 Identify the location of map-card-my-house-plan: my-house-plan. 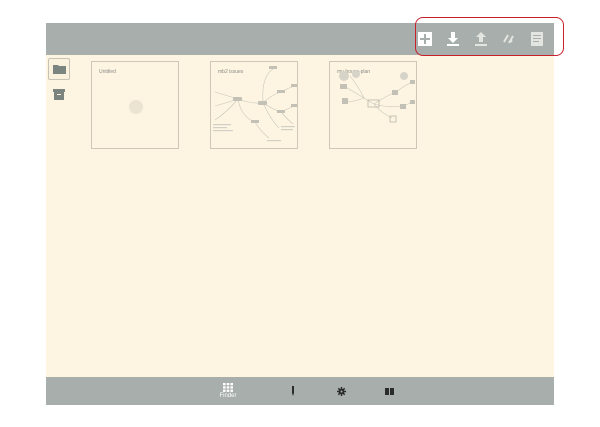
(373, 105).